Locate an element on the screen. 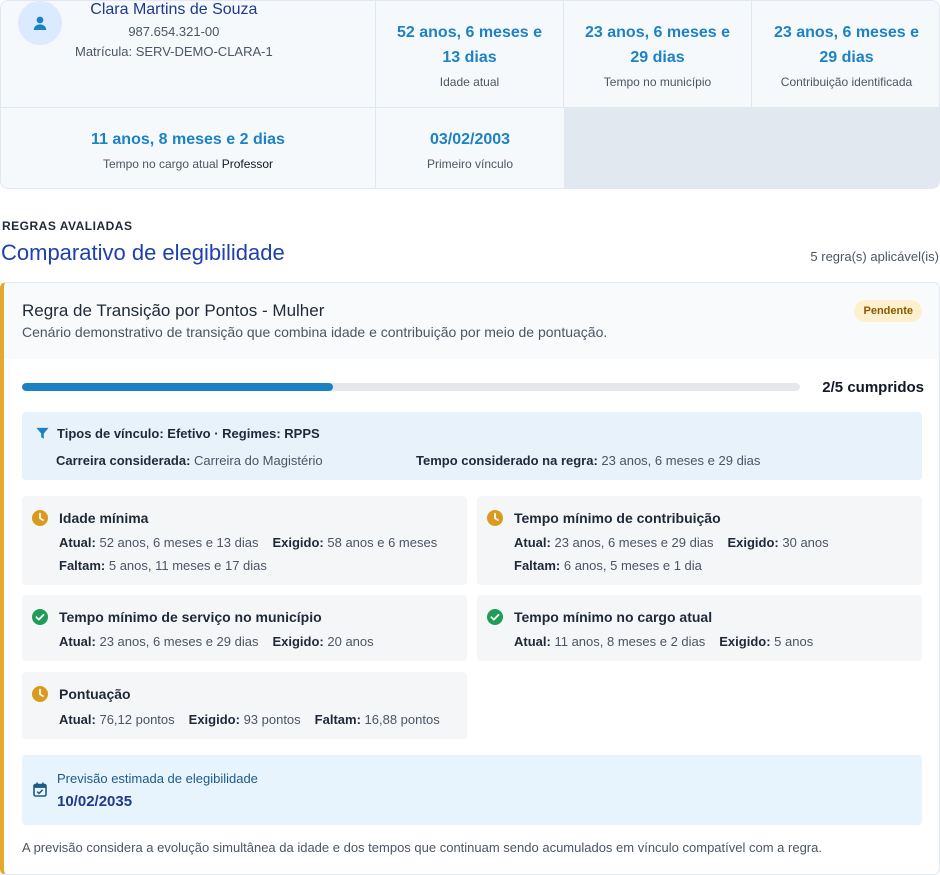 Image resolution: width=940 pixels, height=875 pixels. empty-cell is located at coordinates (751, 148).